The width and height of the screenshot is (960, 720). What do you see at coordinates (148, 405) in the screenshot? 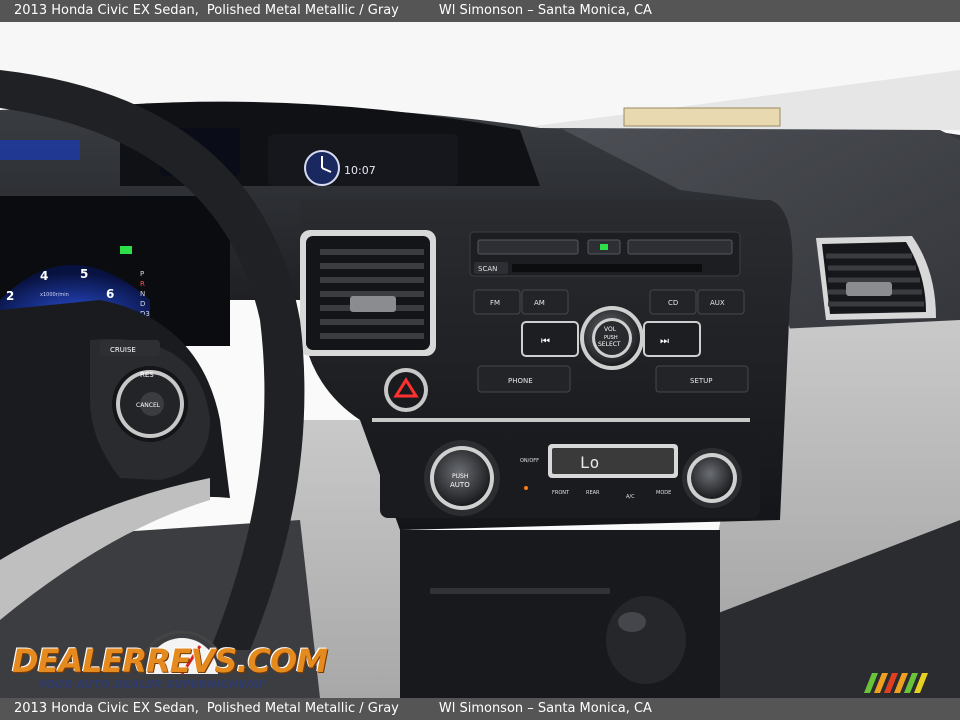
I see `cancel-button: CANCEL` at bounding box center [148, 405].